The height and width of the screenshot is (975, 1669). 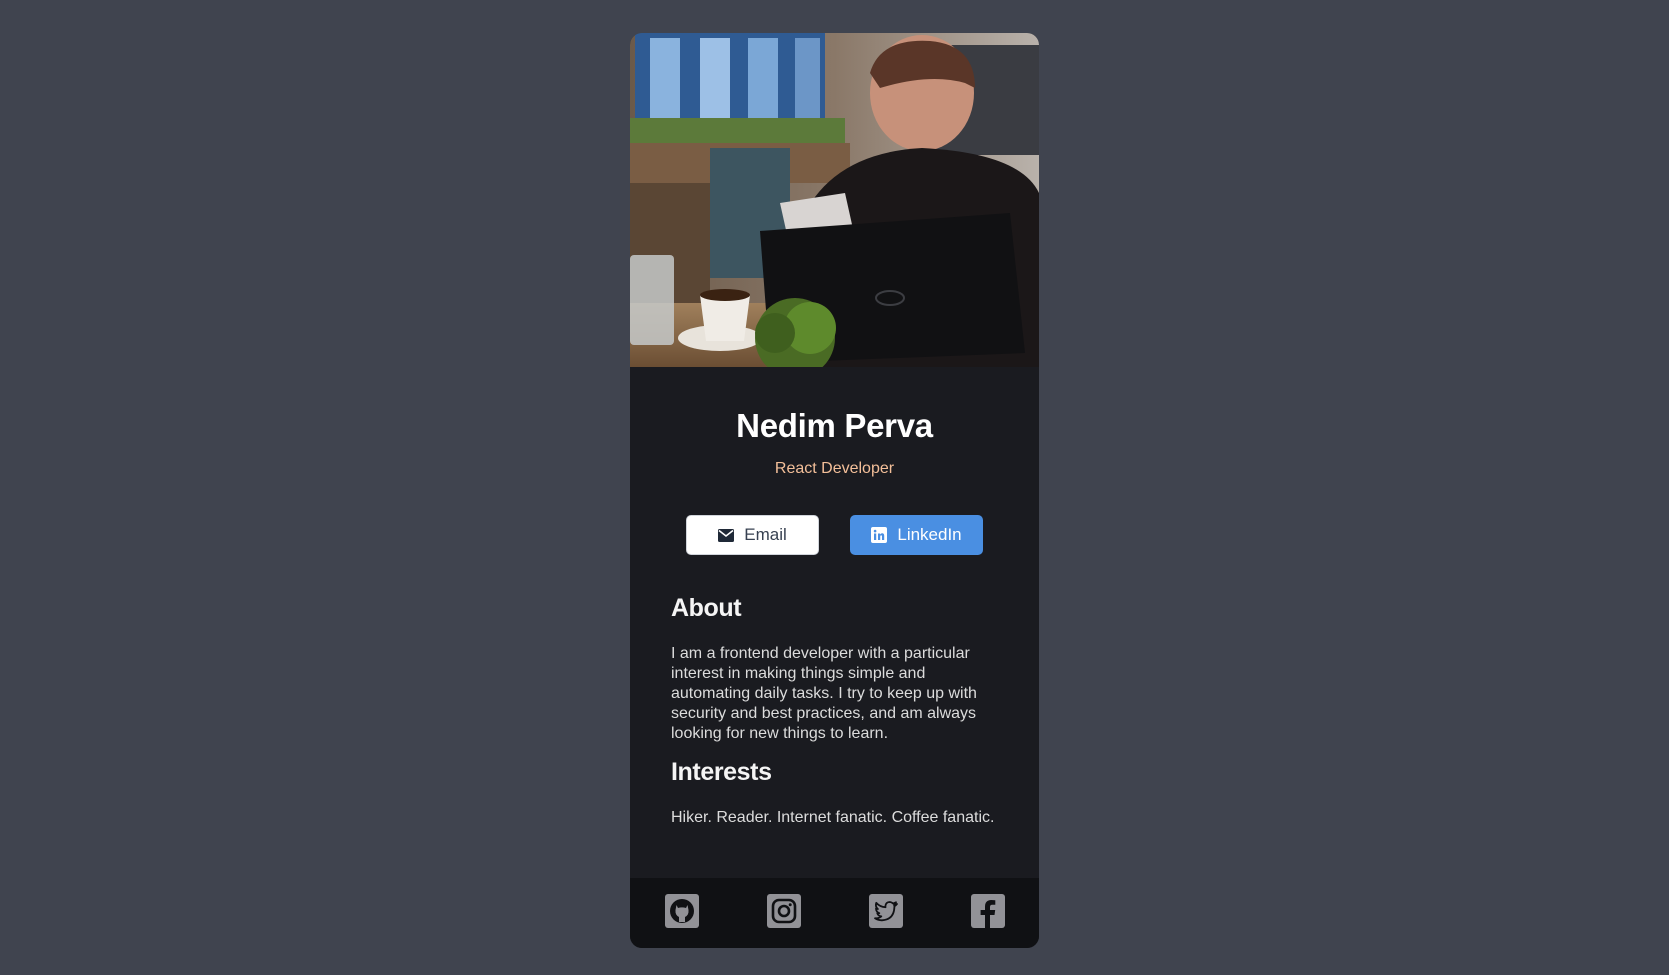 I want to click on mail-icon, so click(x=726, y=535).